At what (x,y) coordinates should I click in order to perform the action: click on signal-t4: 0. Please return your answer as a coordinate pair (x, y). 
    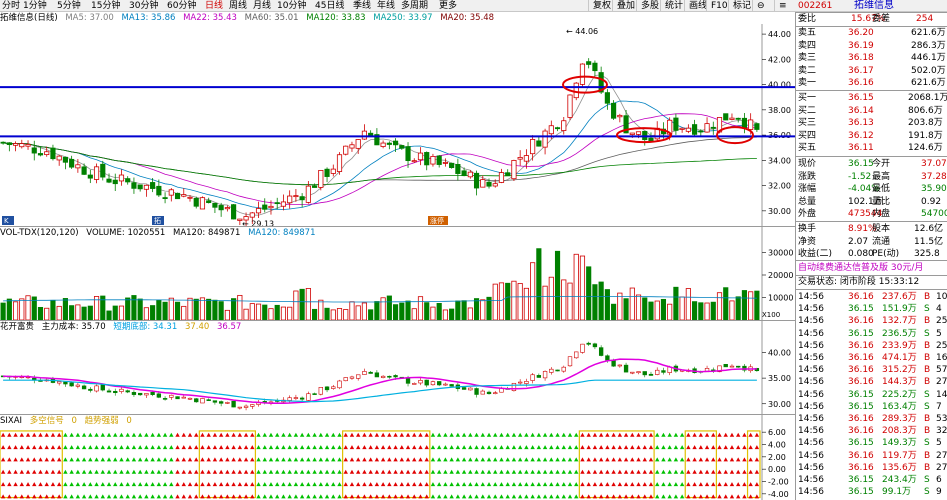
    Looking at the image, I should click on (129, 421).